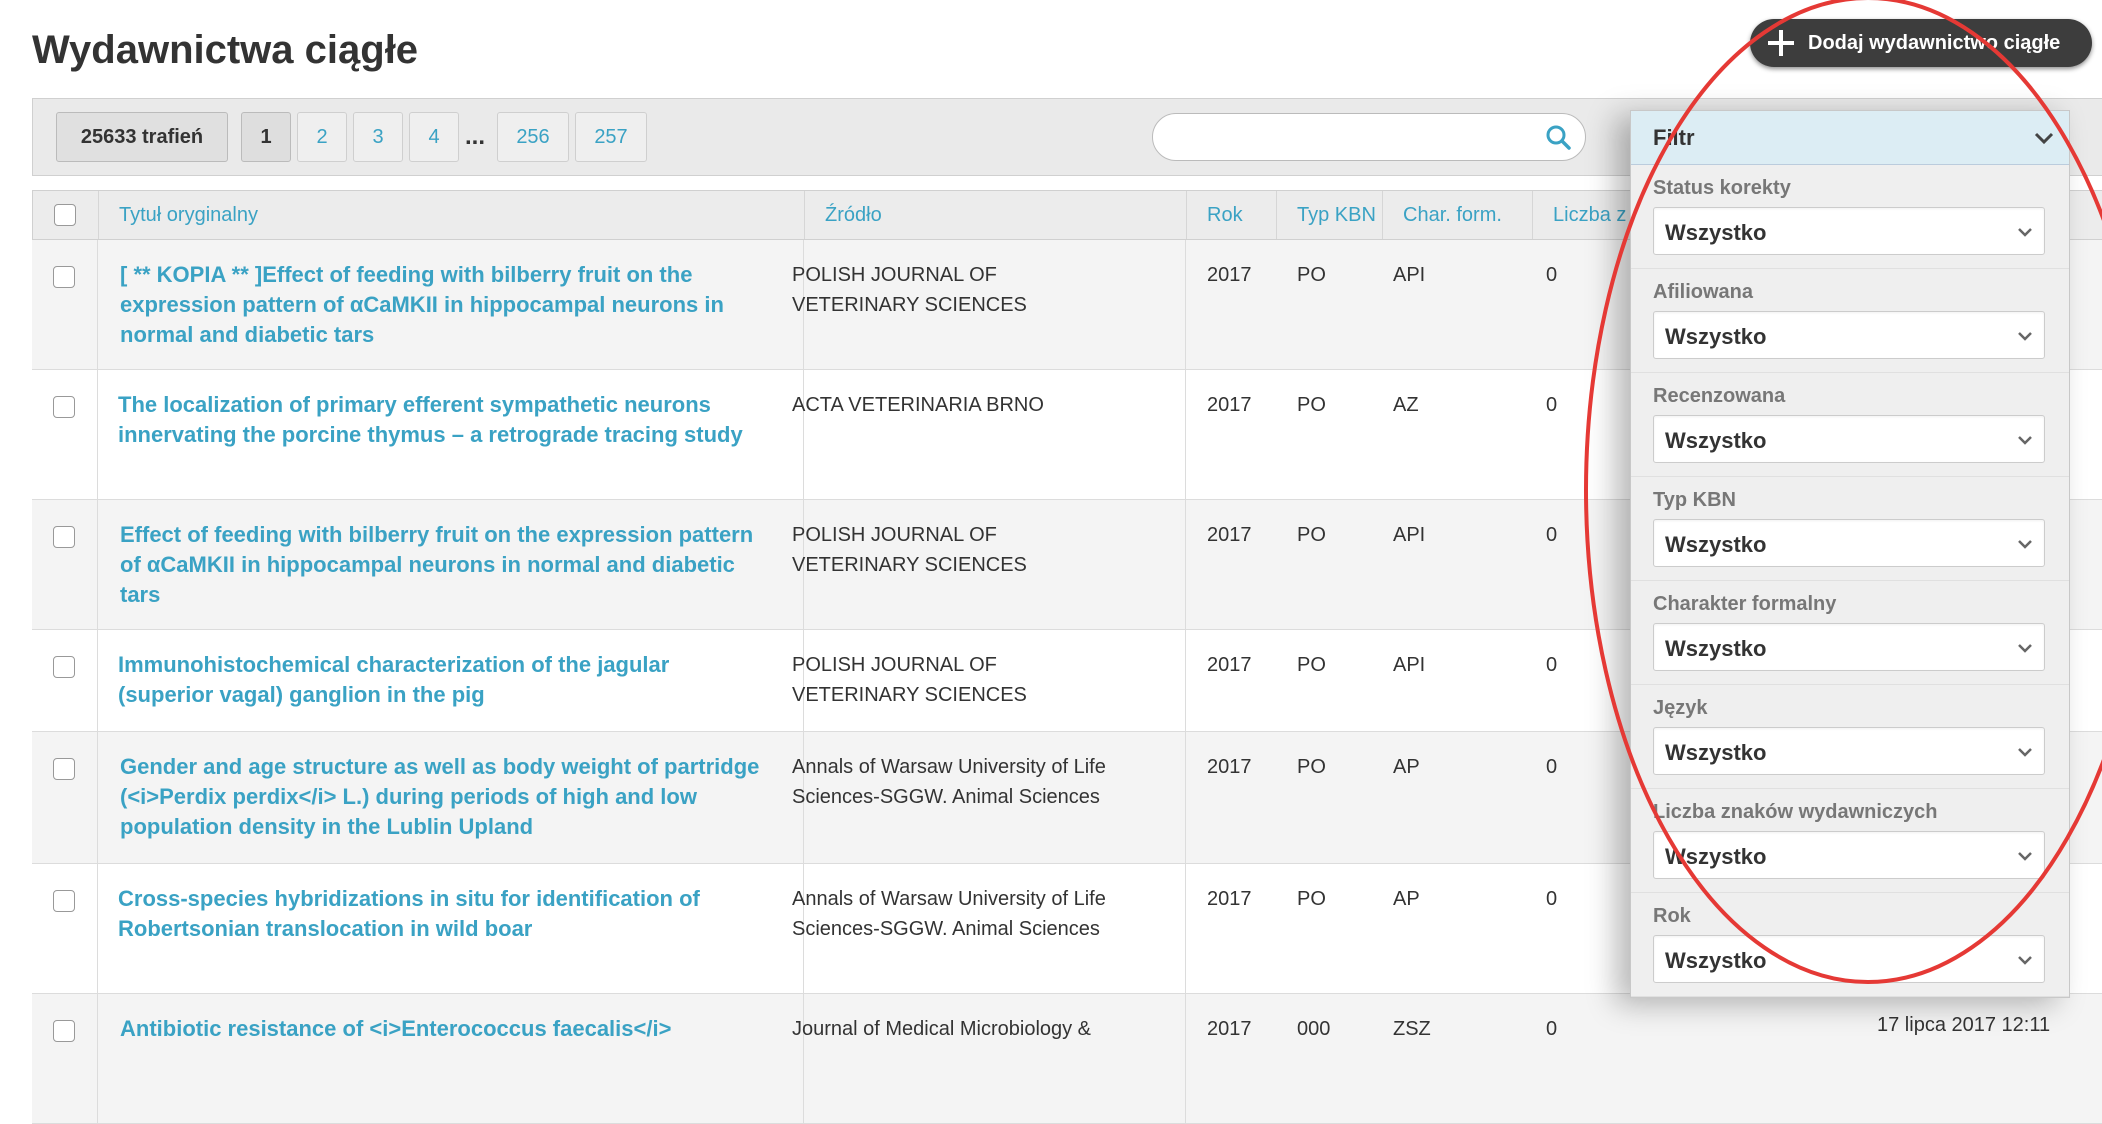 This screenshot has height=1124, width=2102. What do you see at coordinates (1314, 1029) in the screenshot?
I see `kbn-text: 000` at bounding box center [1314, 1029].